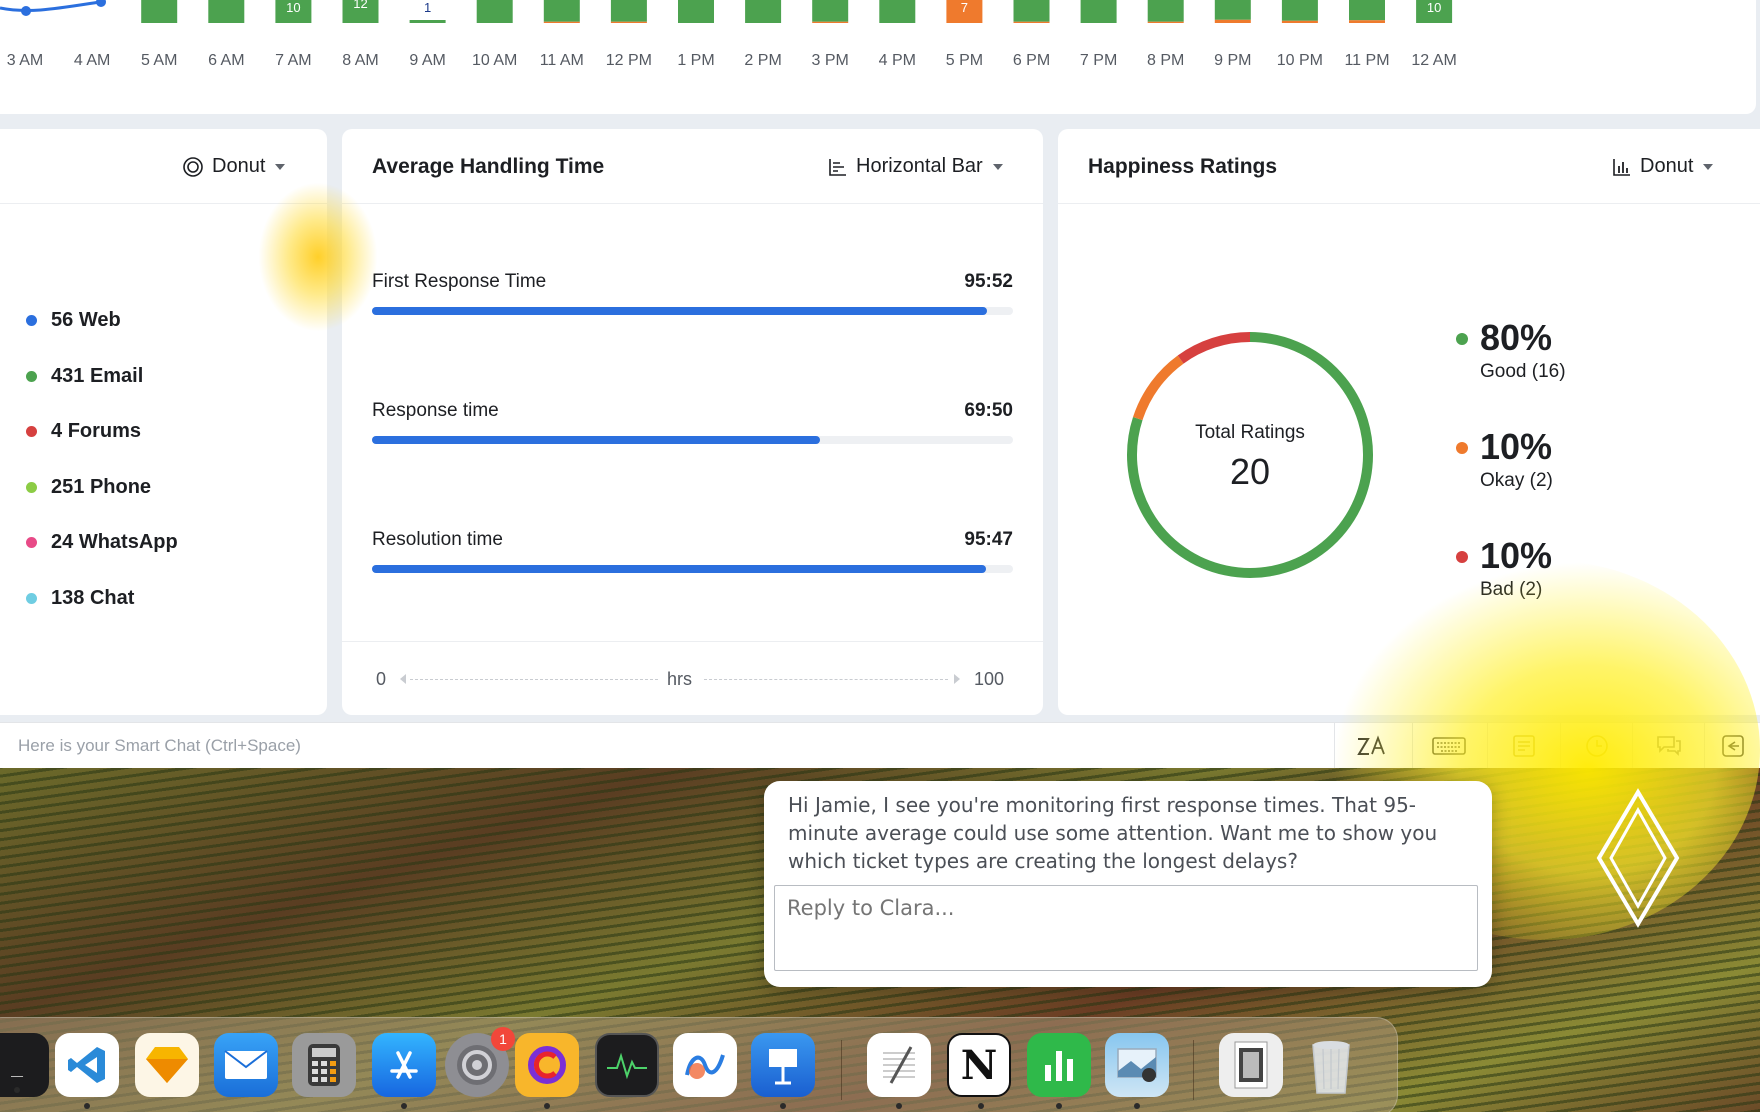 The height and width of the screenshot is (1112, 1760). Describe the element at coordinates (1331, 1065) in the screenshot. I see `trash-icon` at that location.